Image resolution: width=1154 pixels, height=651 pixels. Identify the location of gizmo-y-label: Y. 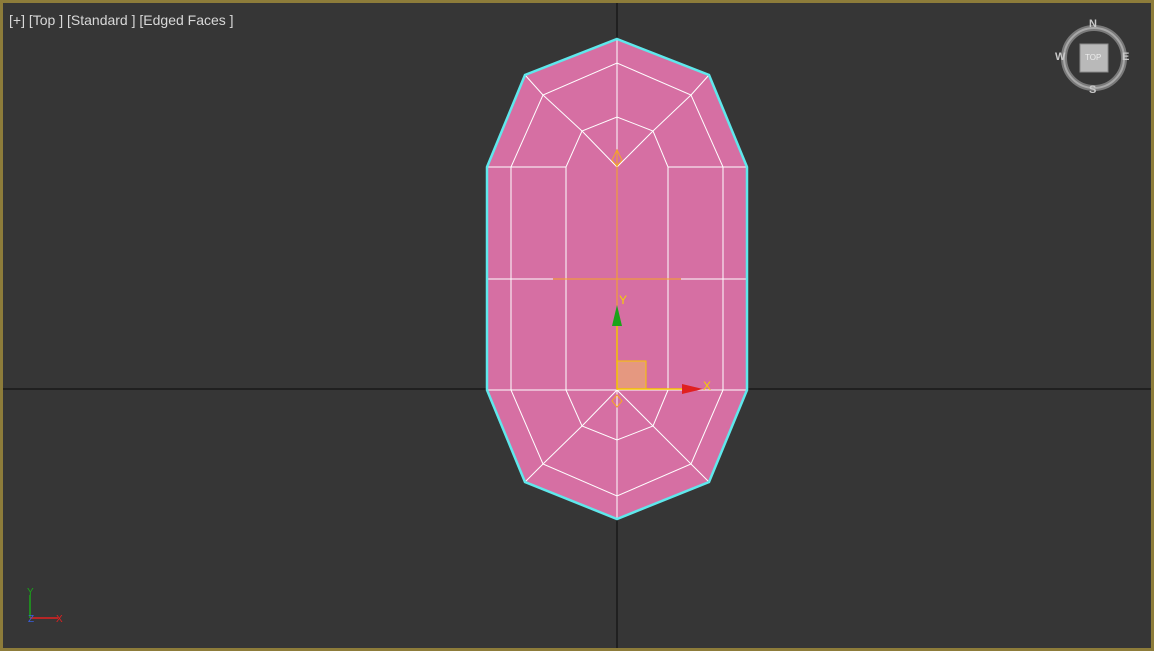
(623, 300).